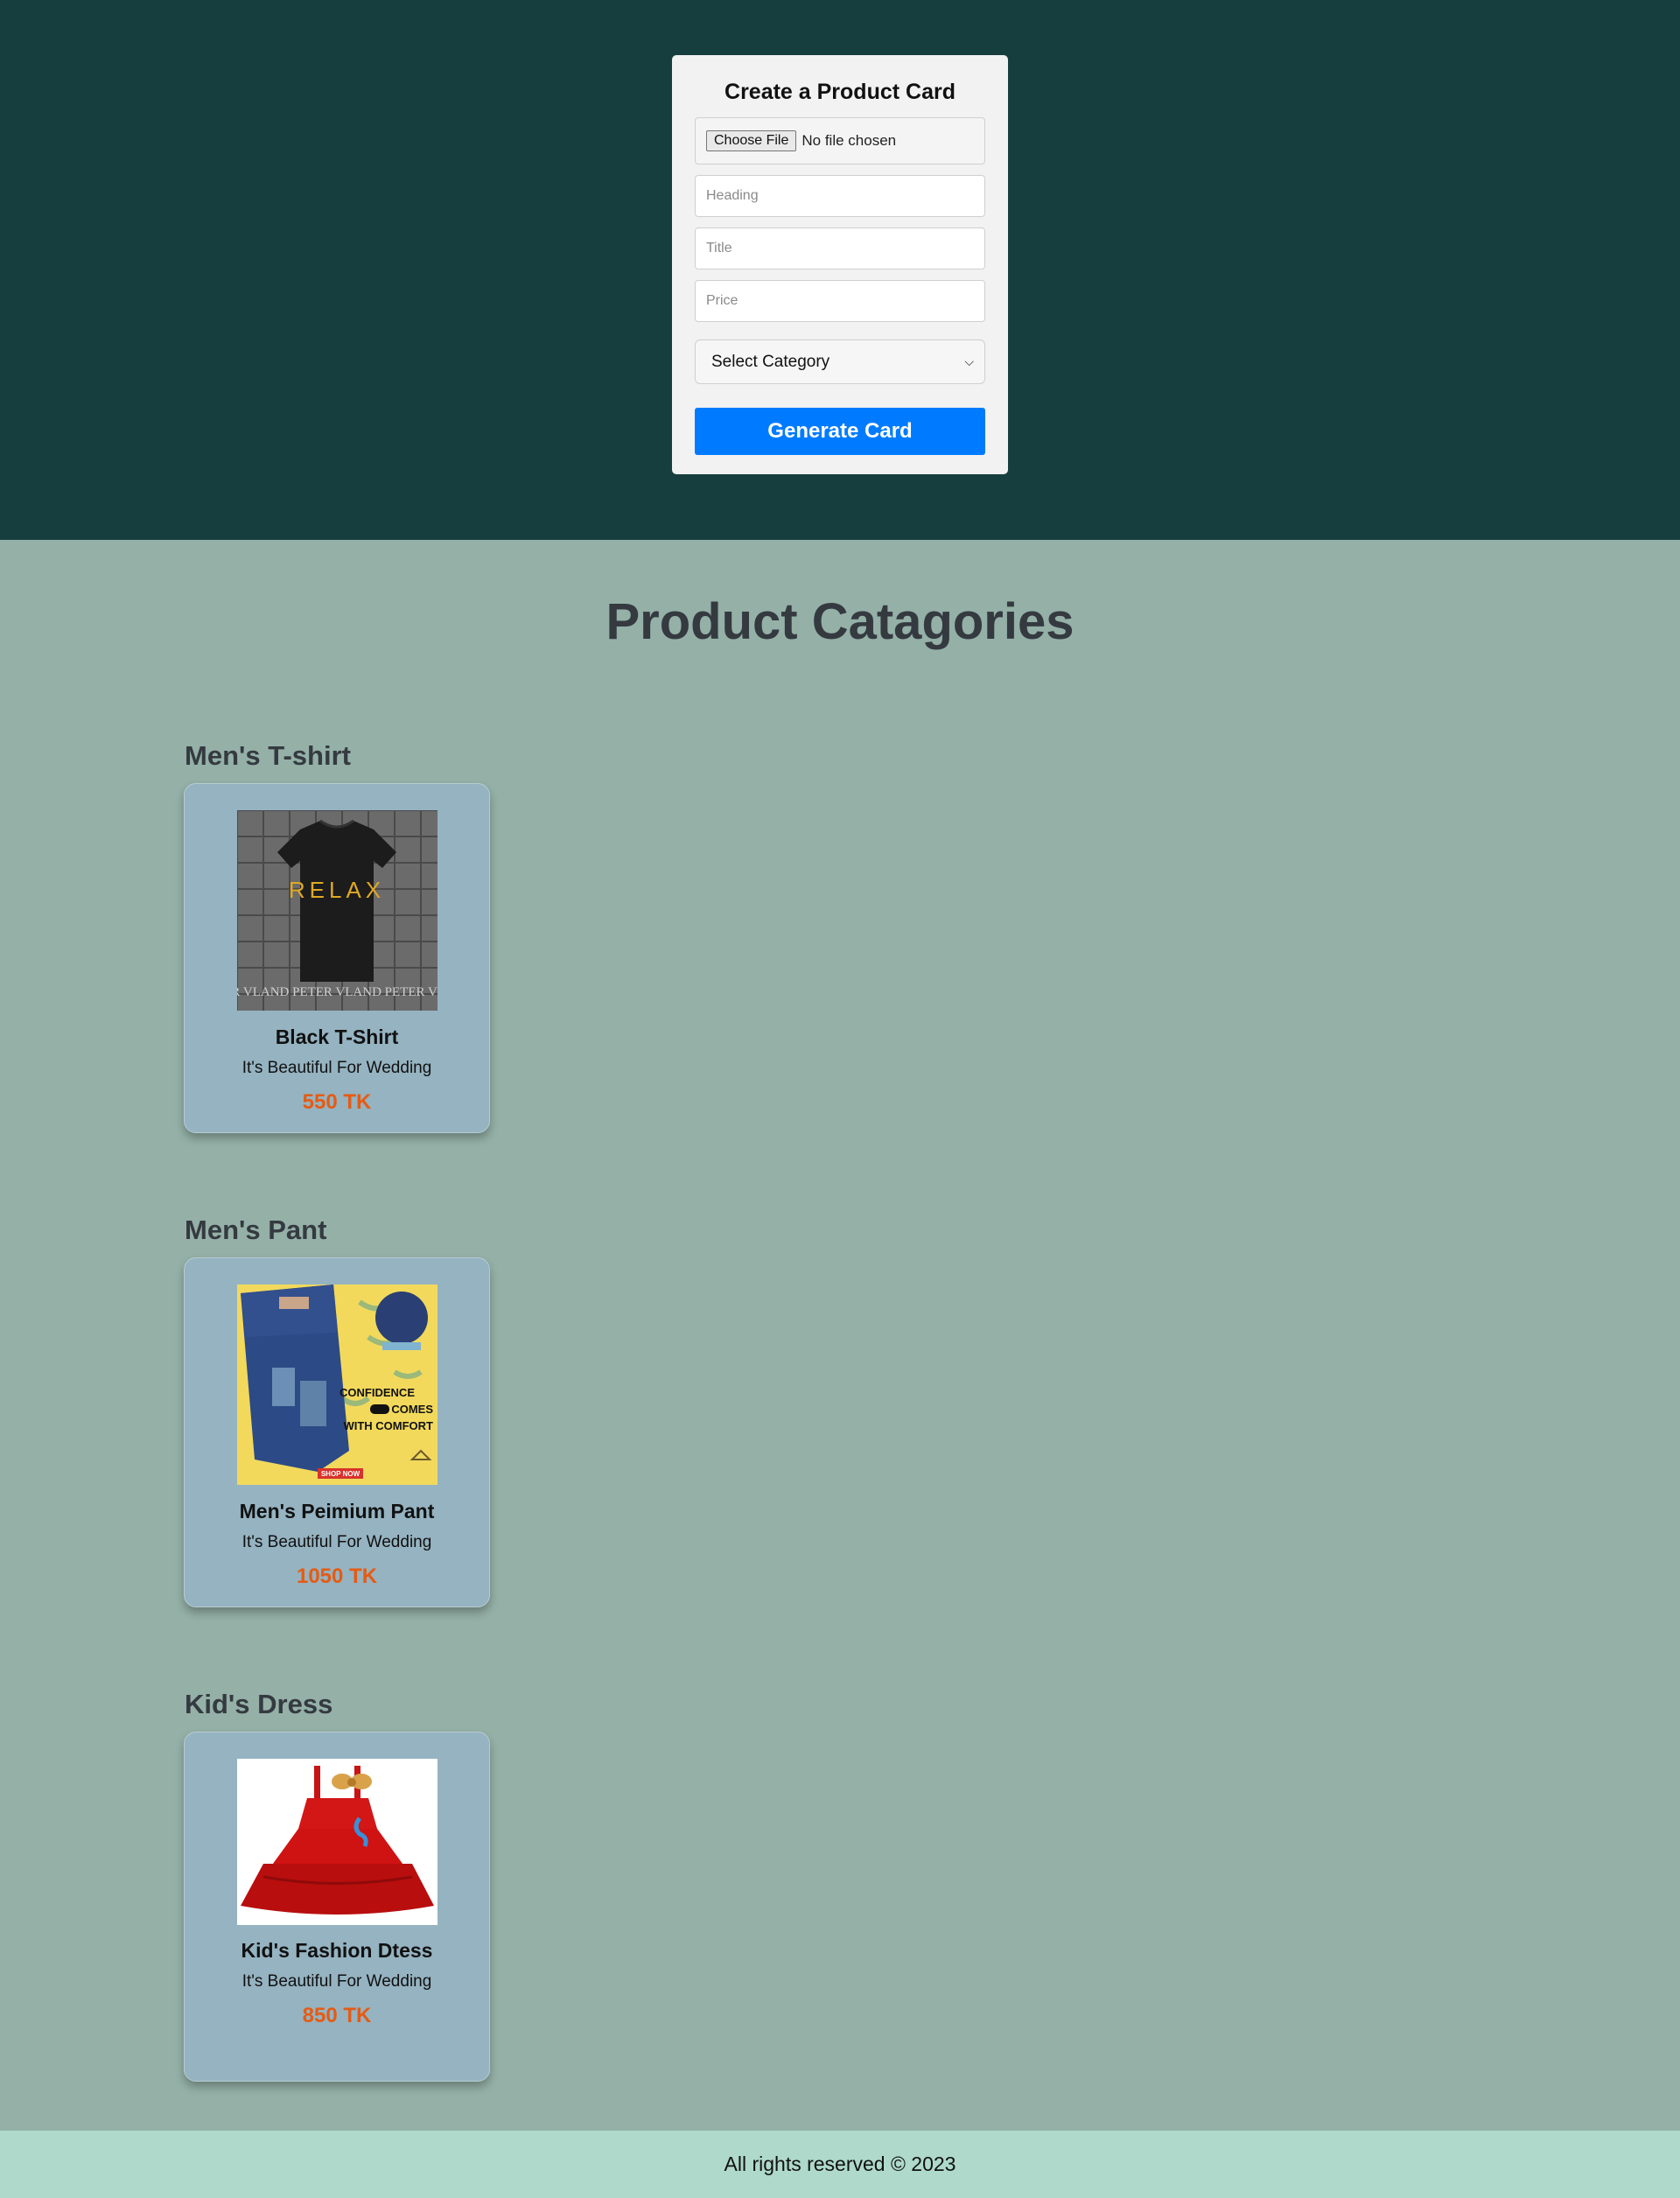  I want to click on pant-ad-text-1: CONFIDENCE, so click(377, 1392).